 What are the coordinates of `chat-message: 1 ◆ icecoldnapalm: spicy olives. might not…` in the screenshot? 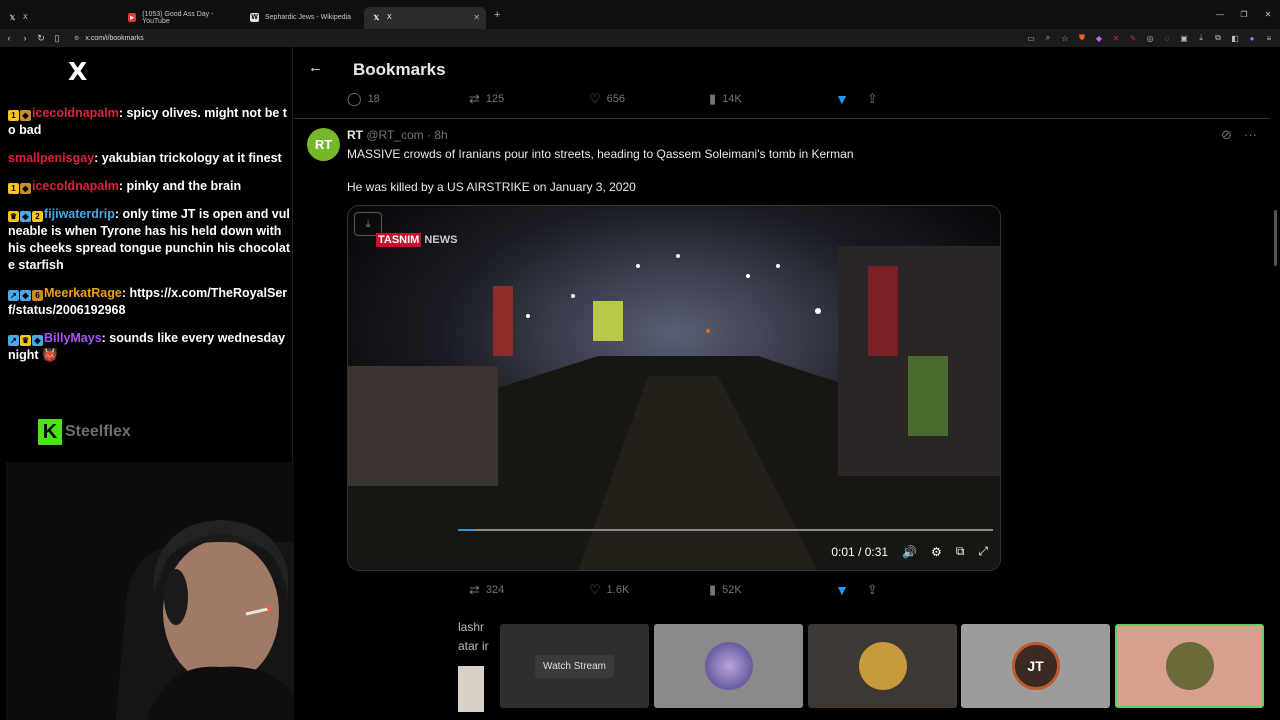 It's located at (149, 122).